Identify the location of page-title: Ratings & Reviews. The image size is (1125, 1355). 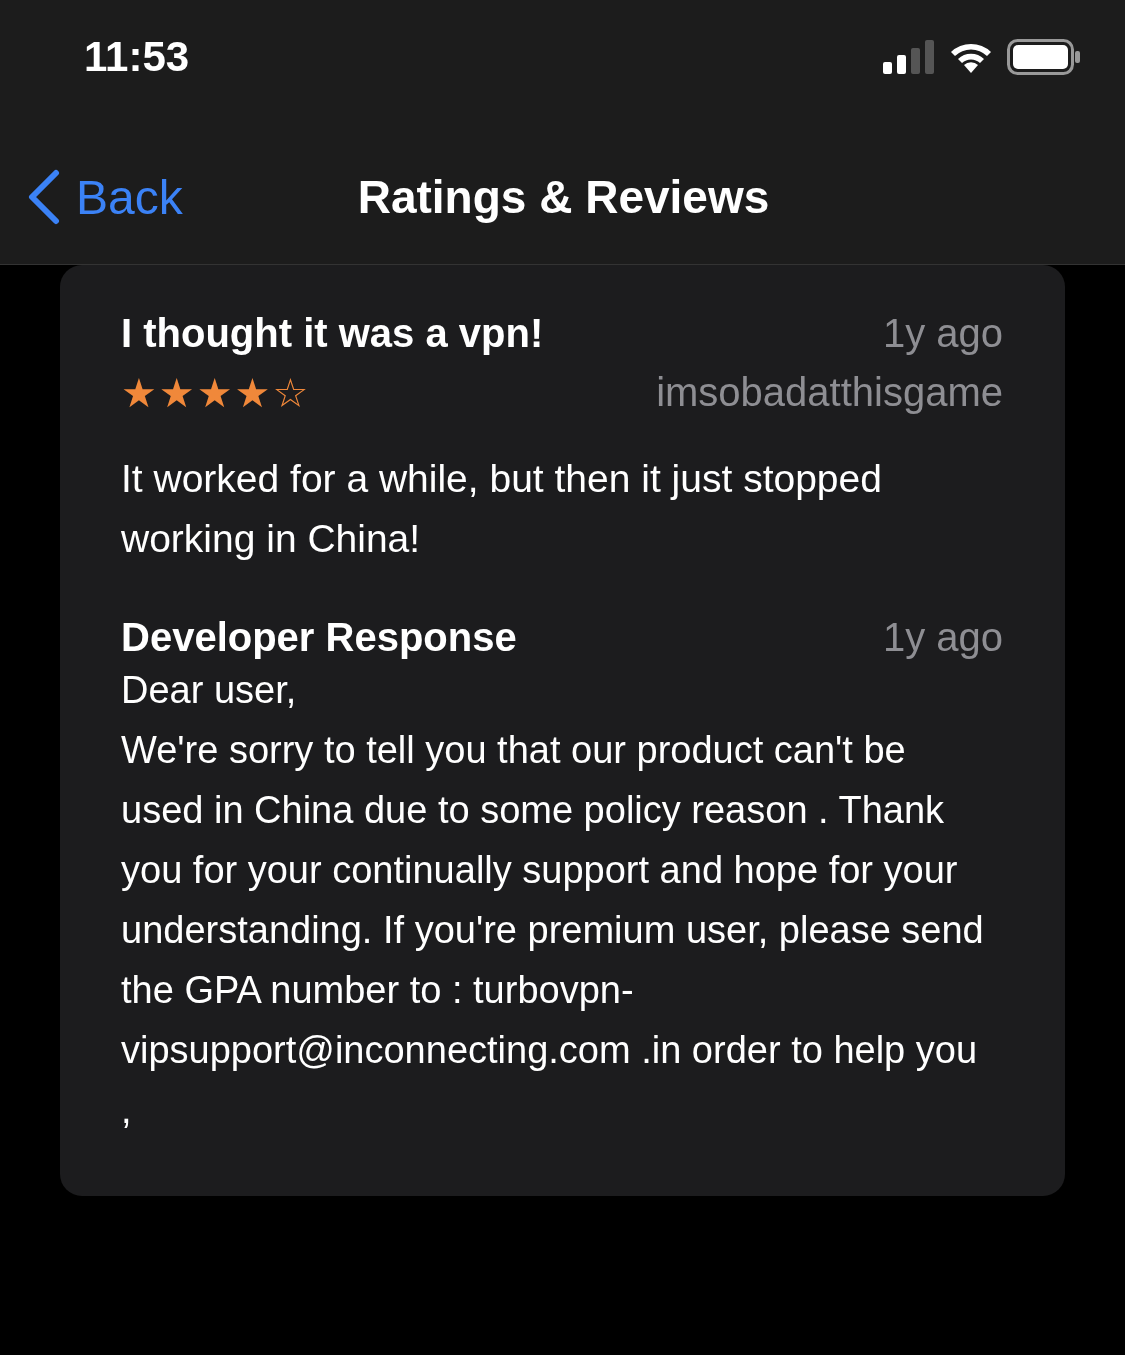
(563, 197).